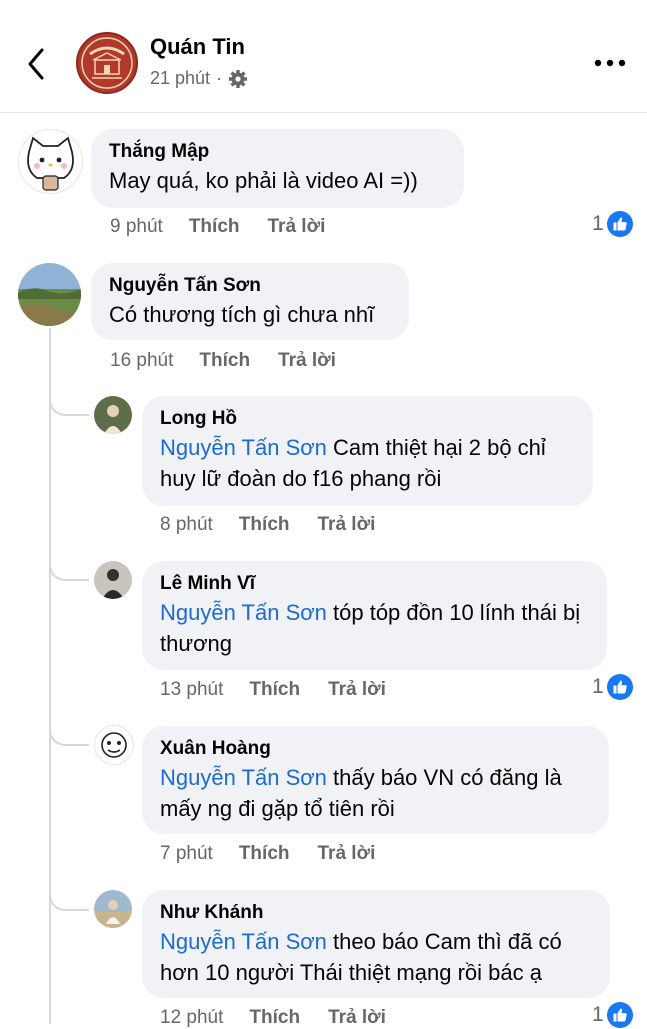 This screenshot has height=1029, width=647. What do you see at coordinates (186, 853) in the screenshot?
I see `comment-time: 7 phút` at bounding box center [186, 853].